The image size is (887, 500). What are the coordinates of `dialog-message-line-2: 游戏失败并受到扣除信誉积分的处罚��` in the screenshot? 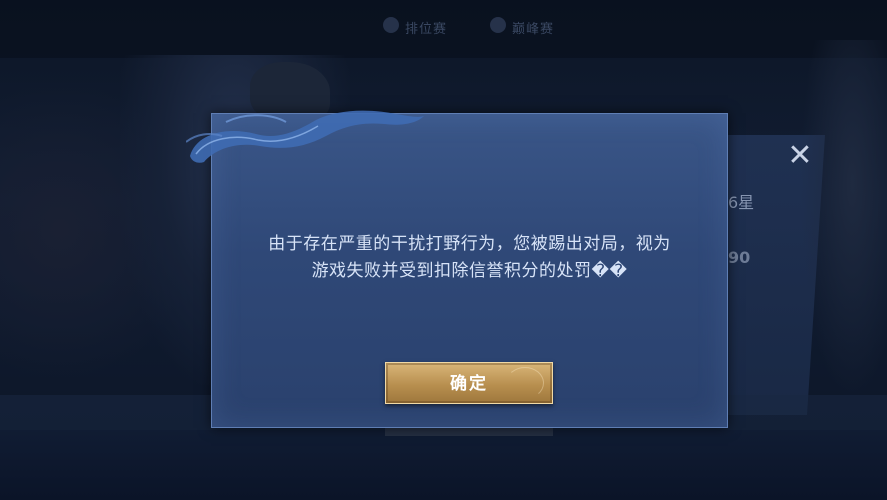 It's located at (469, 271).